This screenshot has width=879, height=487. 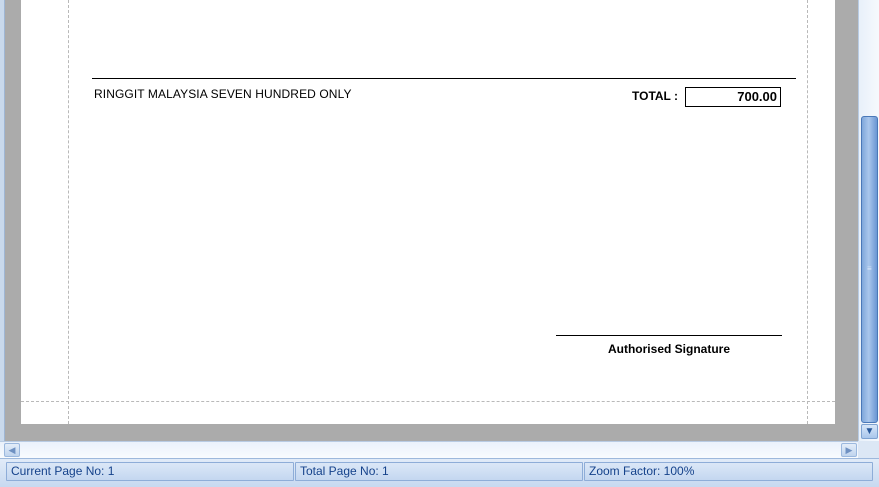 What do you see at coordinates (733, 97) in the screenshot?
I see `total-value: 700.00` at bounding box center [733, 97].